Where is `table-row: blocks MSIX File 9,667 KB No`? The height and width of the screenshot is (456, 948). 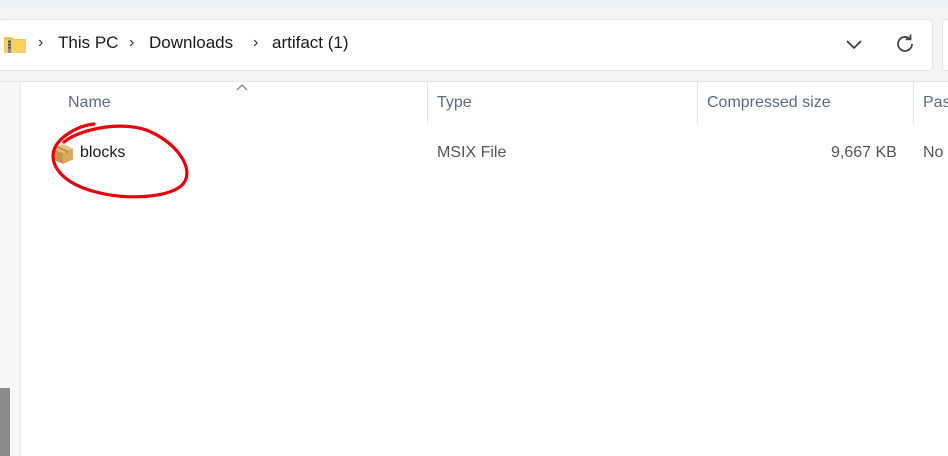
table-row: blocks MSIX File 9,667 KB No is located at coordinates (494, 154).